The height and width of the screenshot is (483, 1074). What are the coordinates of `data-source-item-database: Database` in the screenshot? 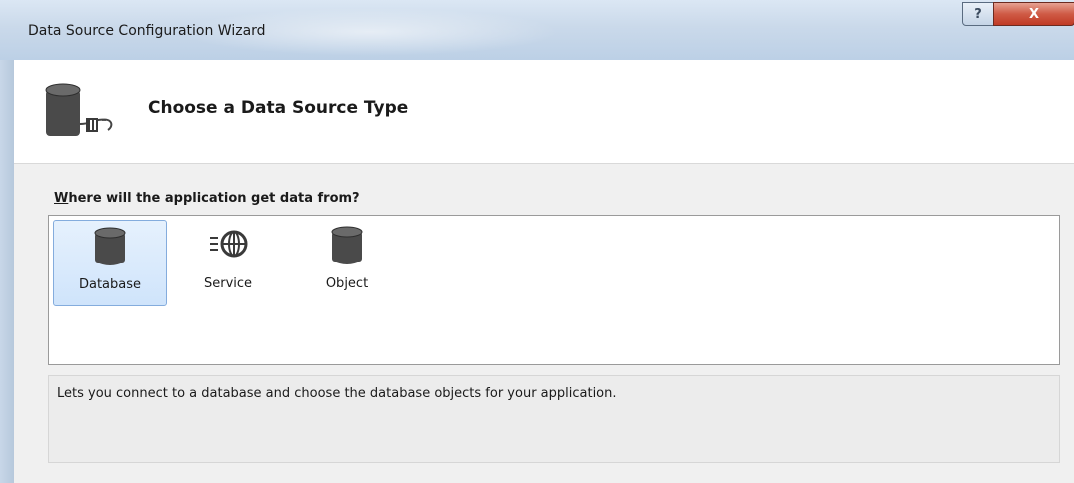 It's located at (110, 263).